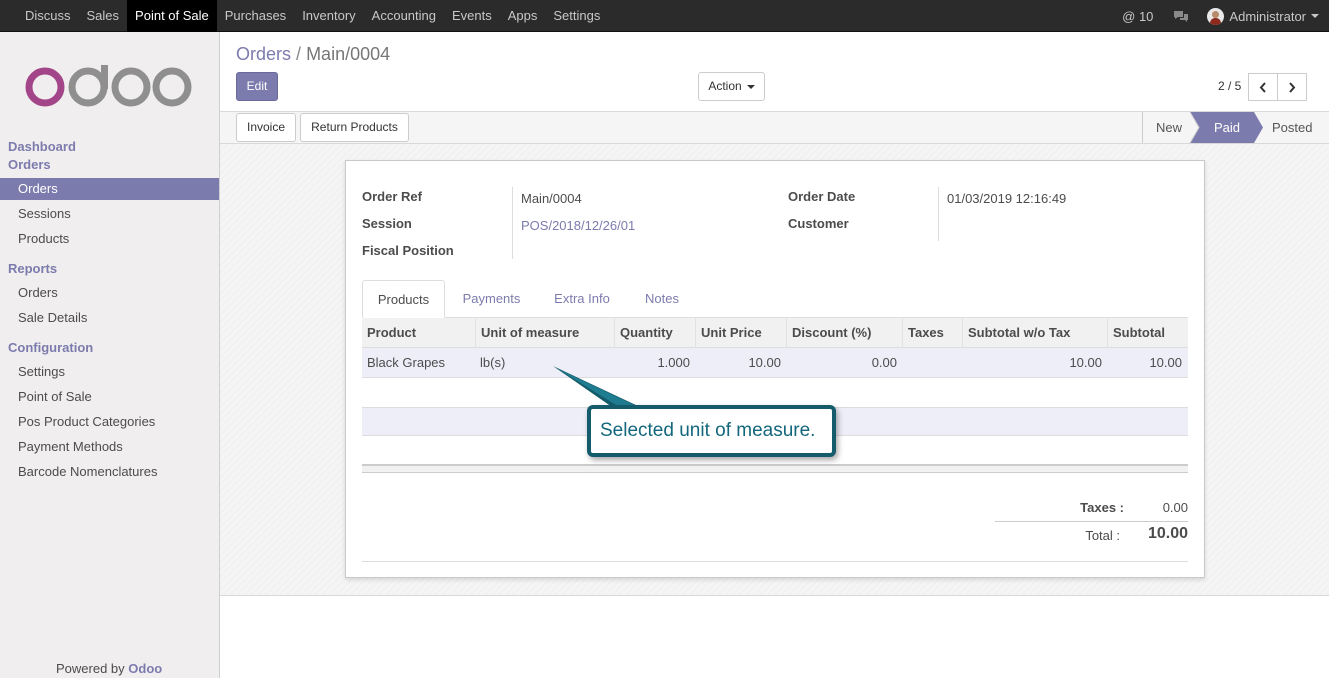 This screenshot has height=678, width=1329. What do you see at coordinates (419, 333) in the screenshot?
I see `column-product: Product` at bounding box center [419, 333].